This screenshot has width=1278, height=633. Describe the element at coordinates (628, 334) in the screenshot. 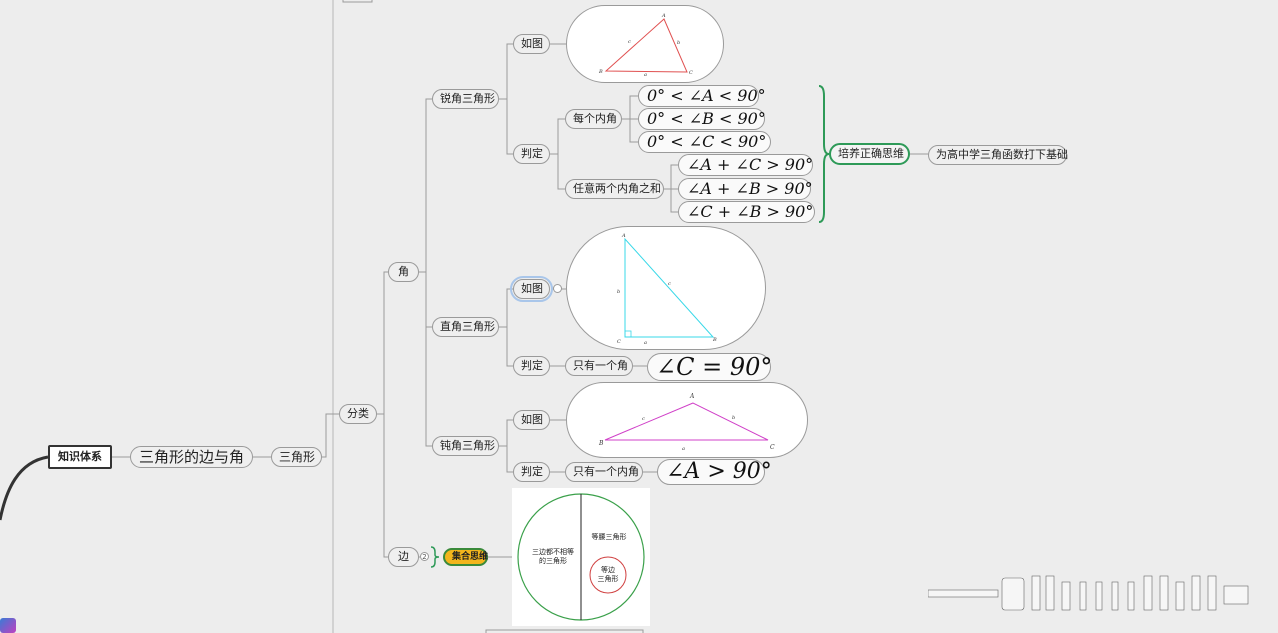

I see `right-angle-mark` at that location.